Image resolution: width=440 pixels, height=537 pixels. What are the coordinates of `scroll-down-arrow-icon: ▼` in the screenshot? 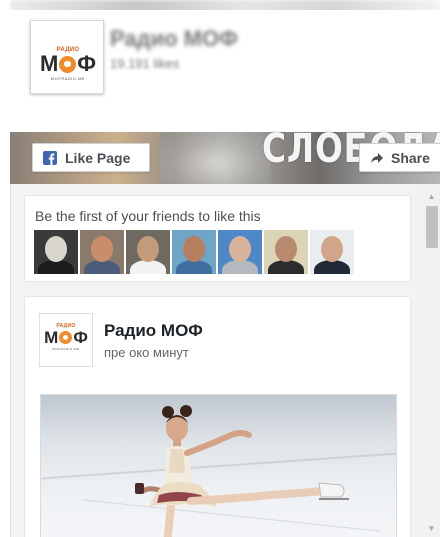 It's located at (431, 528).